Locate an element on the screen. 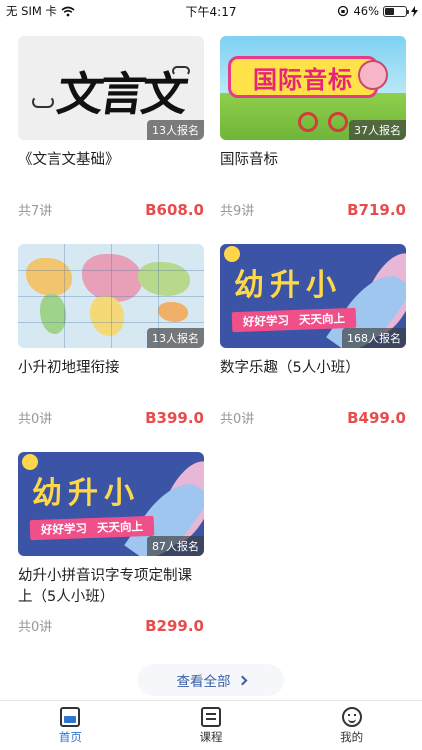  course-meta: 共9讲 B719.0 is located at coordinates (313, 210).